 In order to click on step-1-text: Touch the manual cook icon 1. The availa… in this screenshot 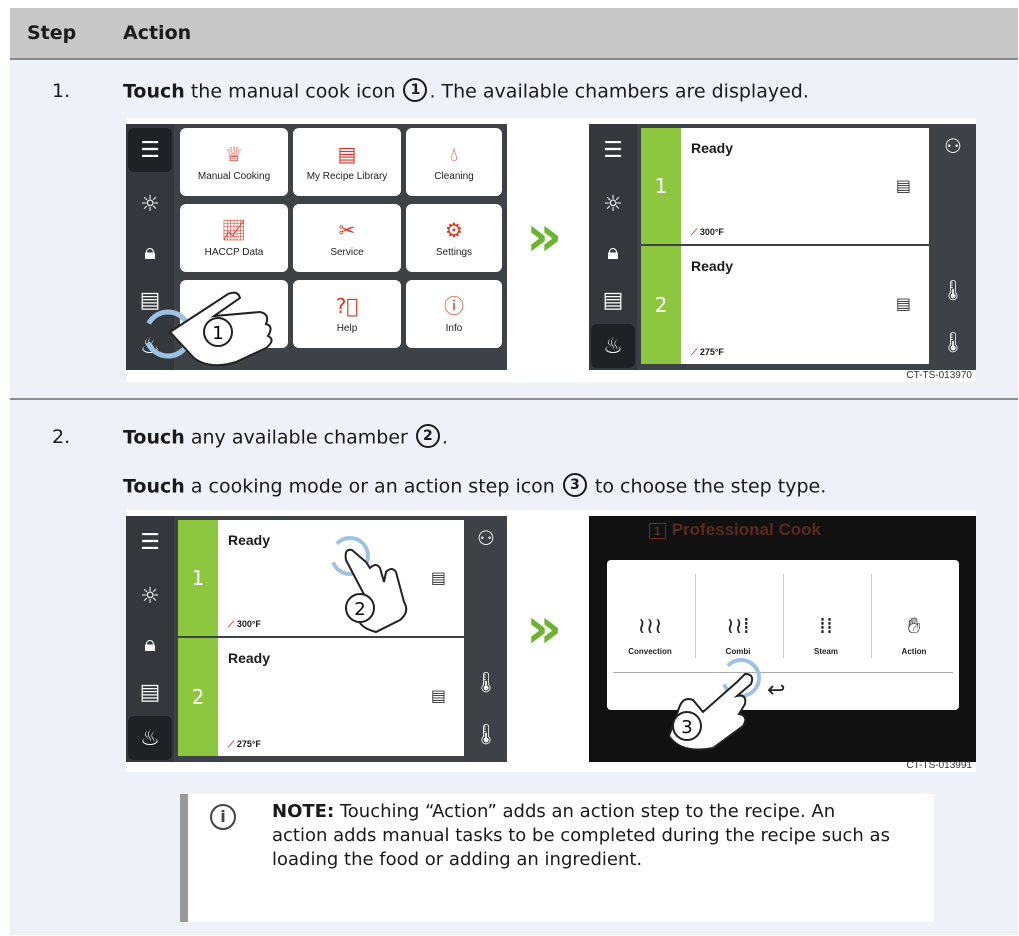, I will do `click(466, 91)`.